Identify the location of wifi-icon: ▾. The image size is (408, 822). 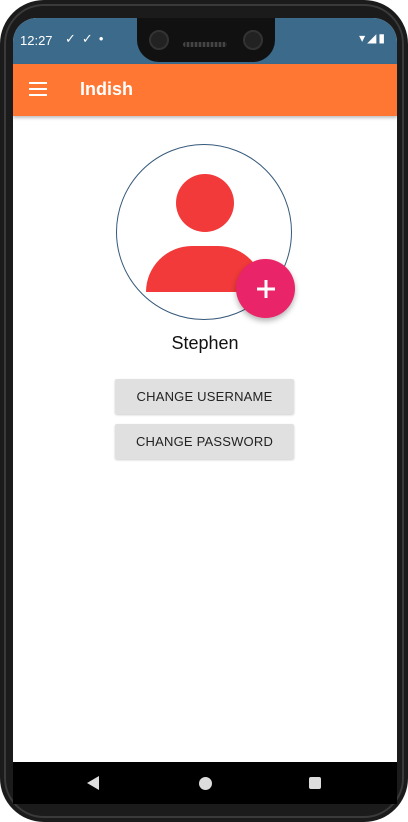
(363, 38).